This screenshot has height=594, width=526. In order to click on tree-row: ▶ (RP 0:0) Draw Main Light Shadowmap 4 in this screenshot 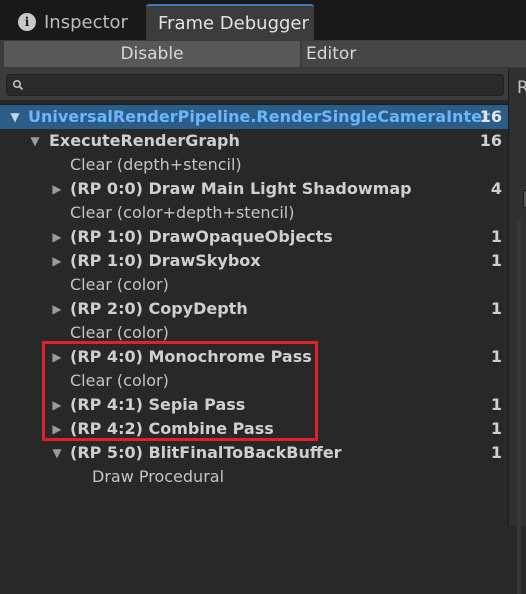, I will do `click(254, 189)`.